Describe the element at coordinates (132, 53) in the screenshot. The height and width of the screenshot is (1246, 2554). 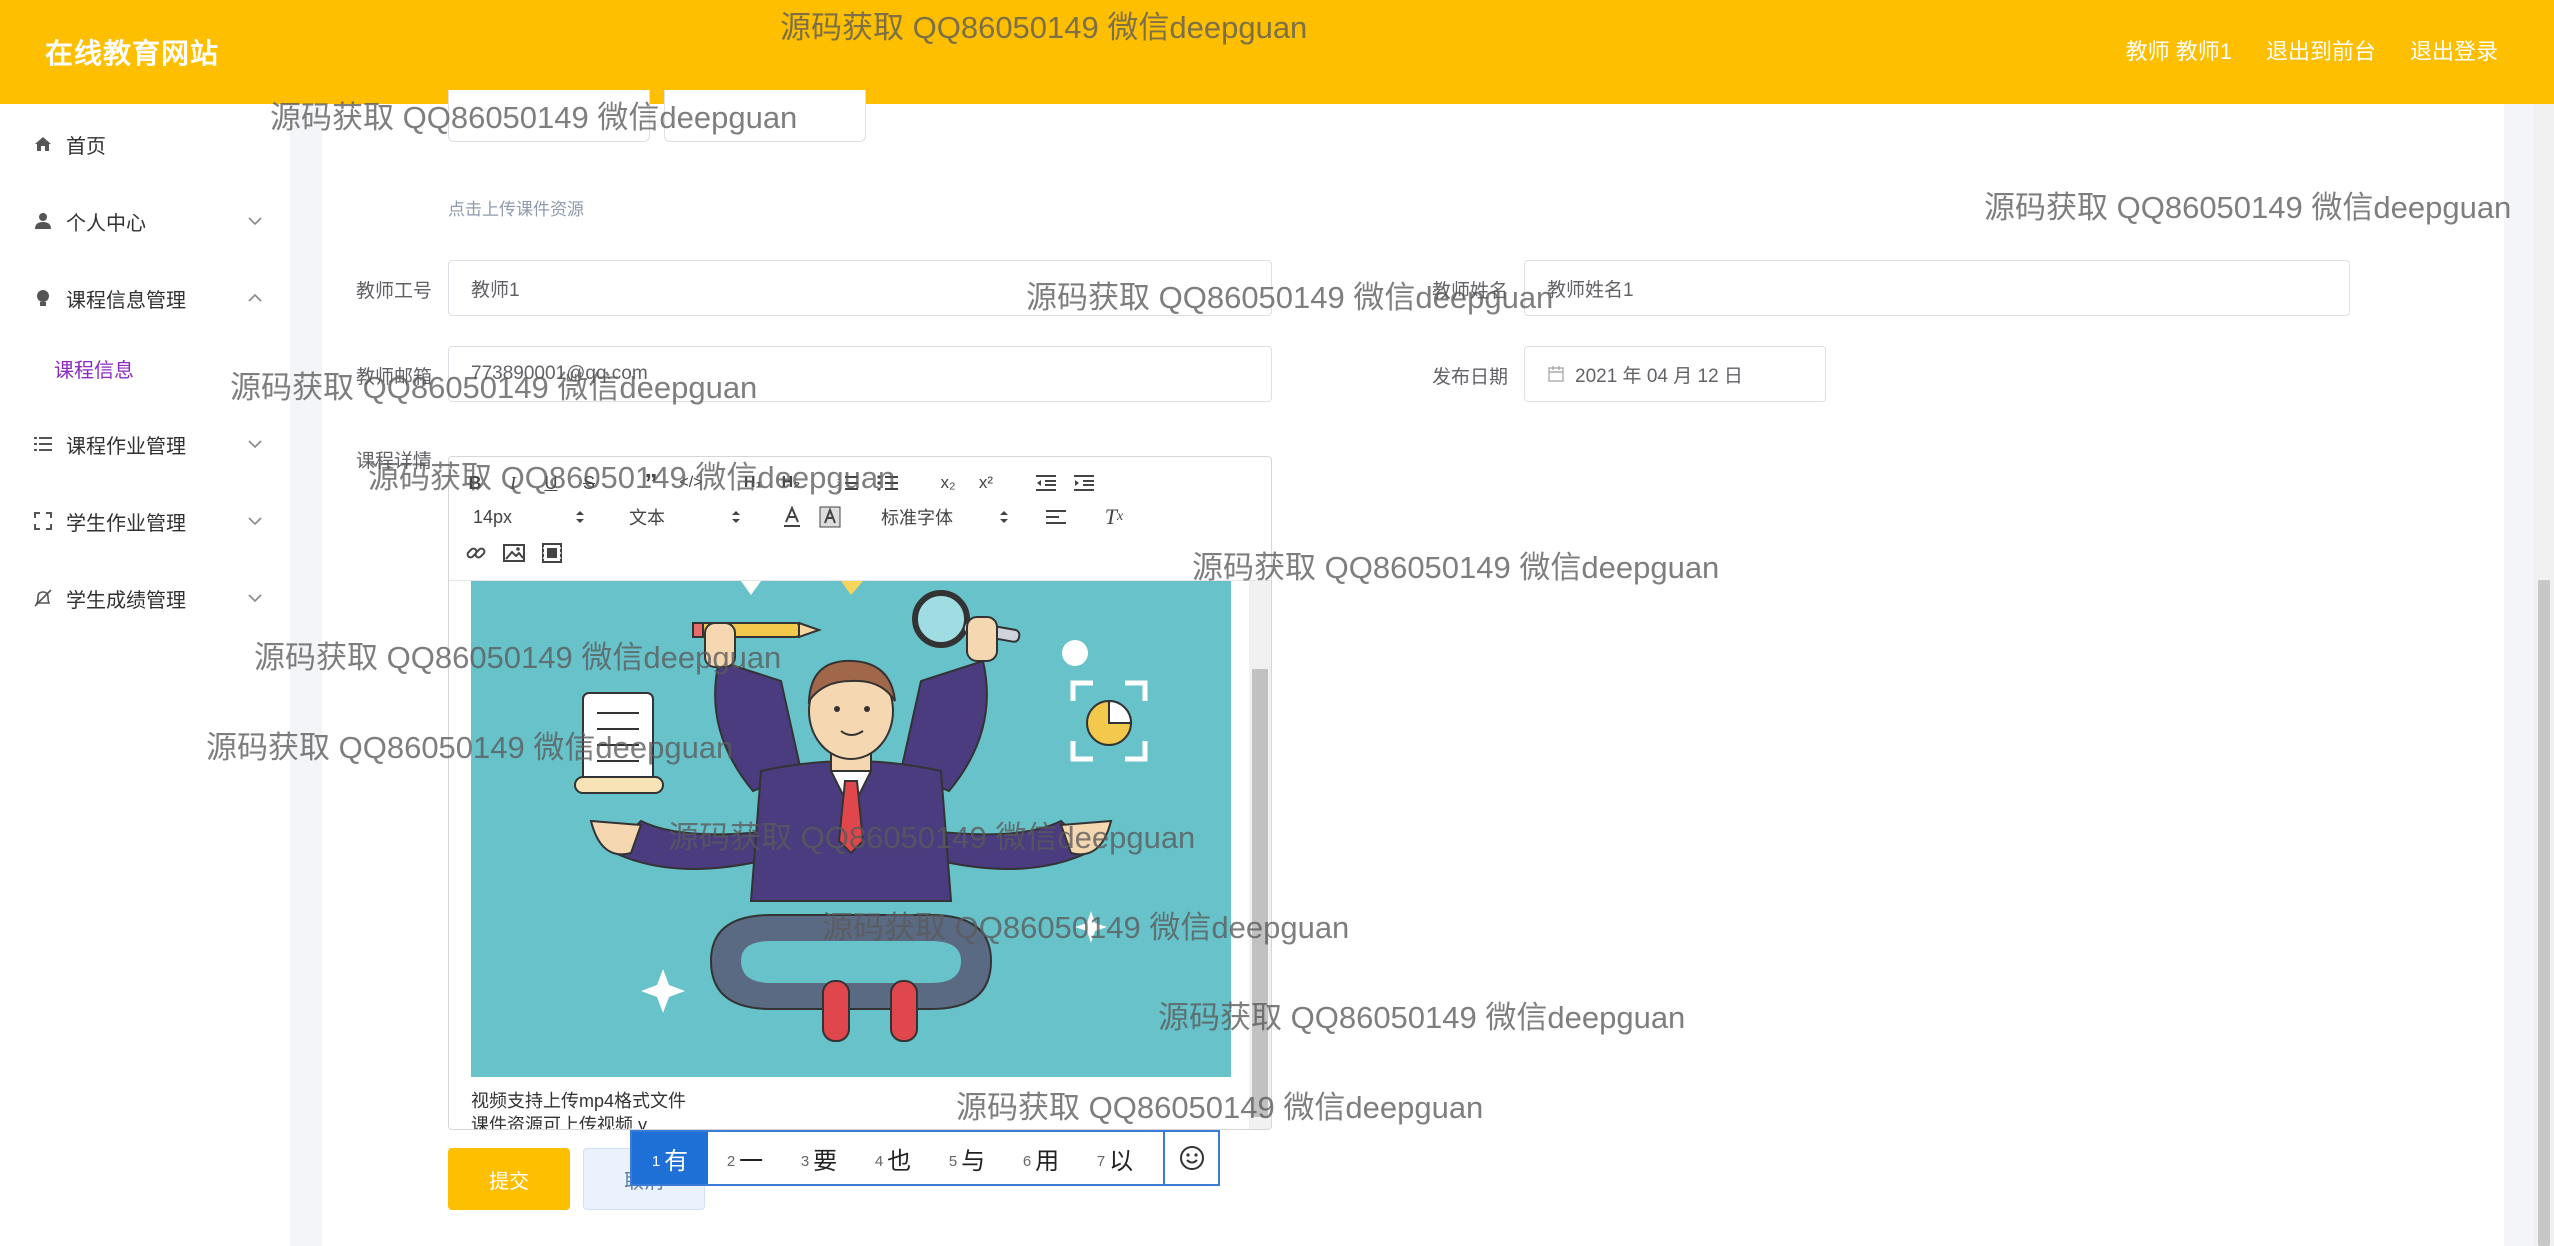
I see `site-title: 在线教育网站` at that location.